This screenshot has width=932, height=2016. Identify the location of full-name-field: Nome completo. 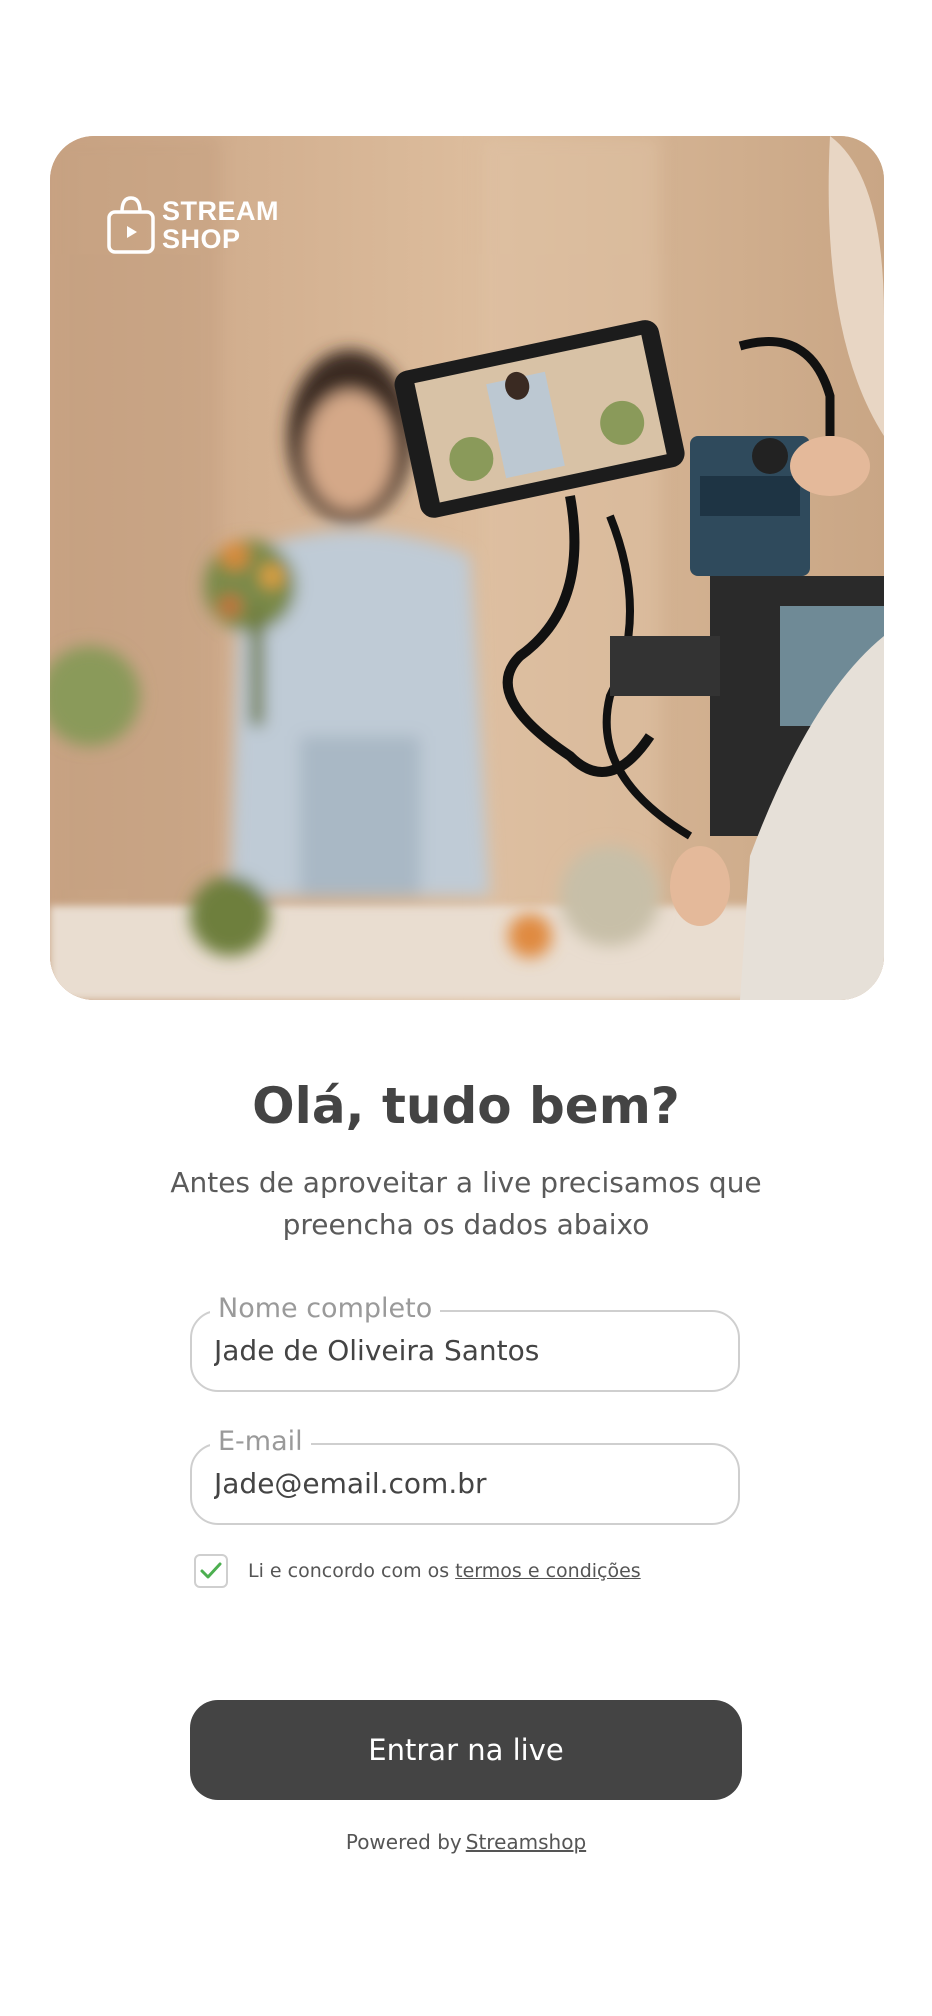
(465, 1342).